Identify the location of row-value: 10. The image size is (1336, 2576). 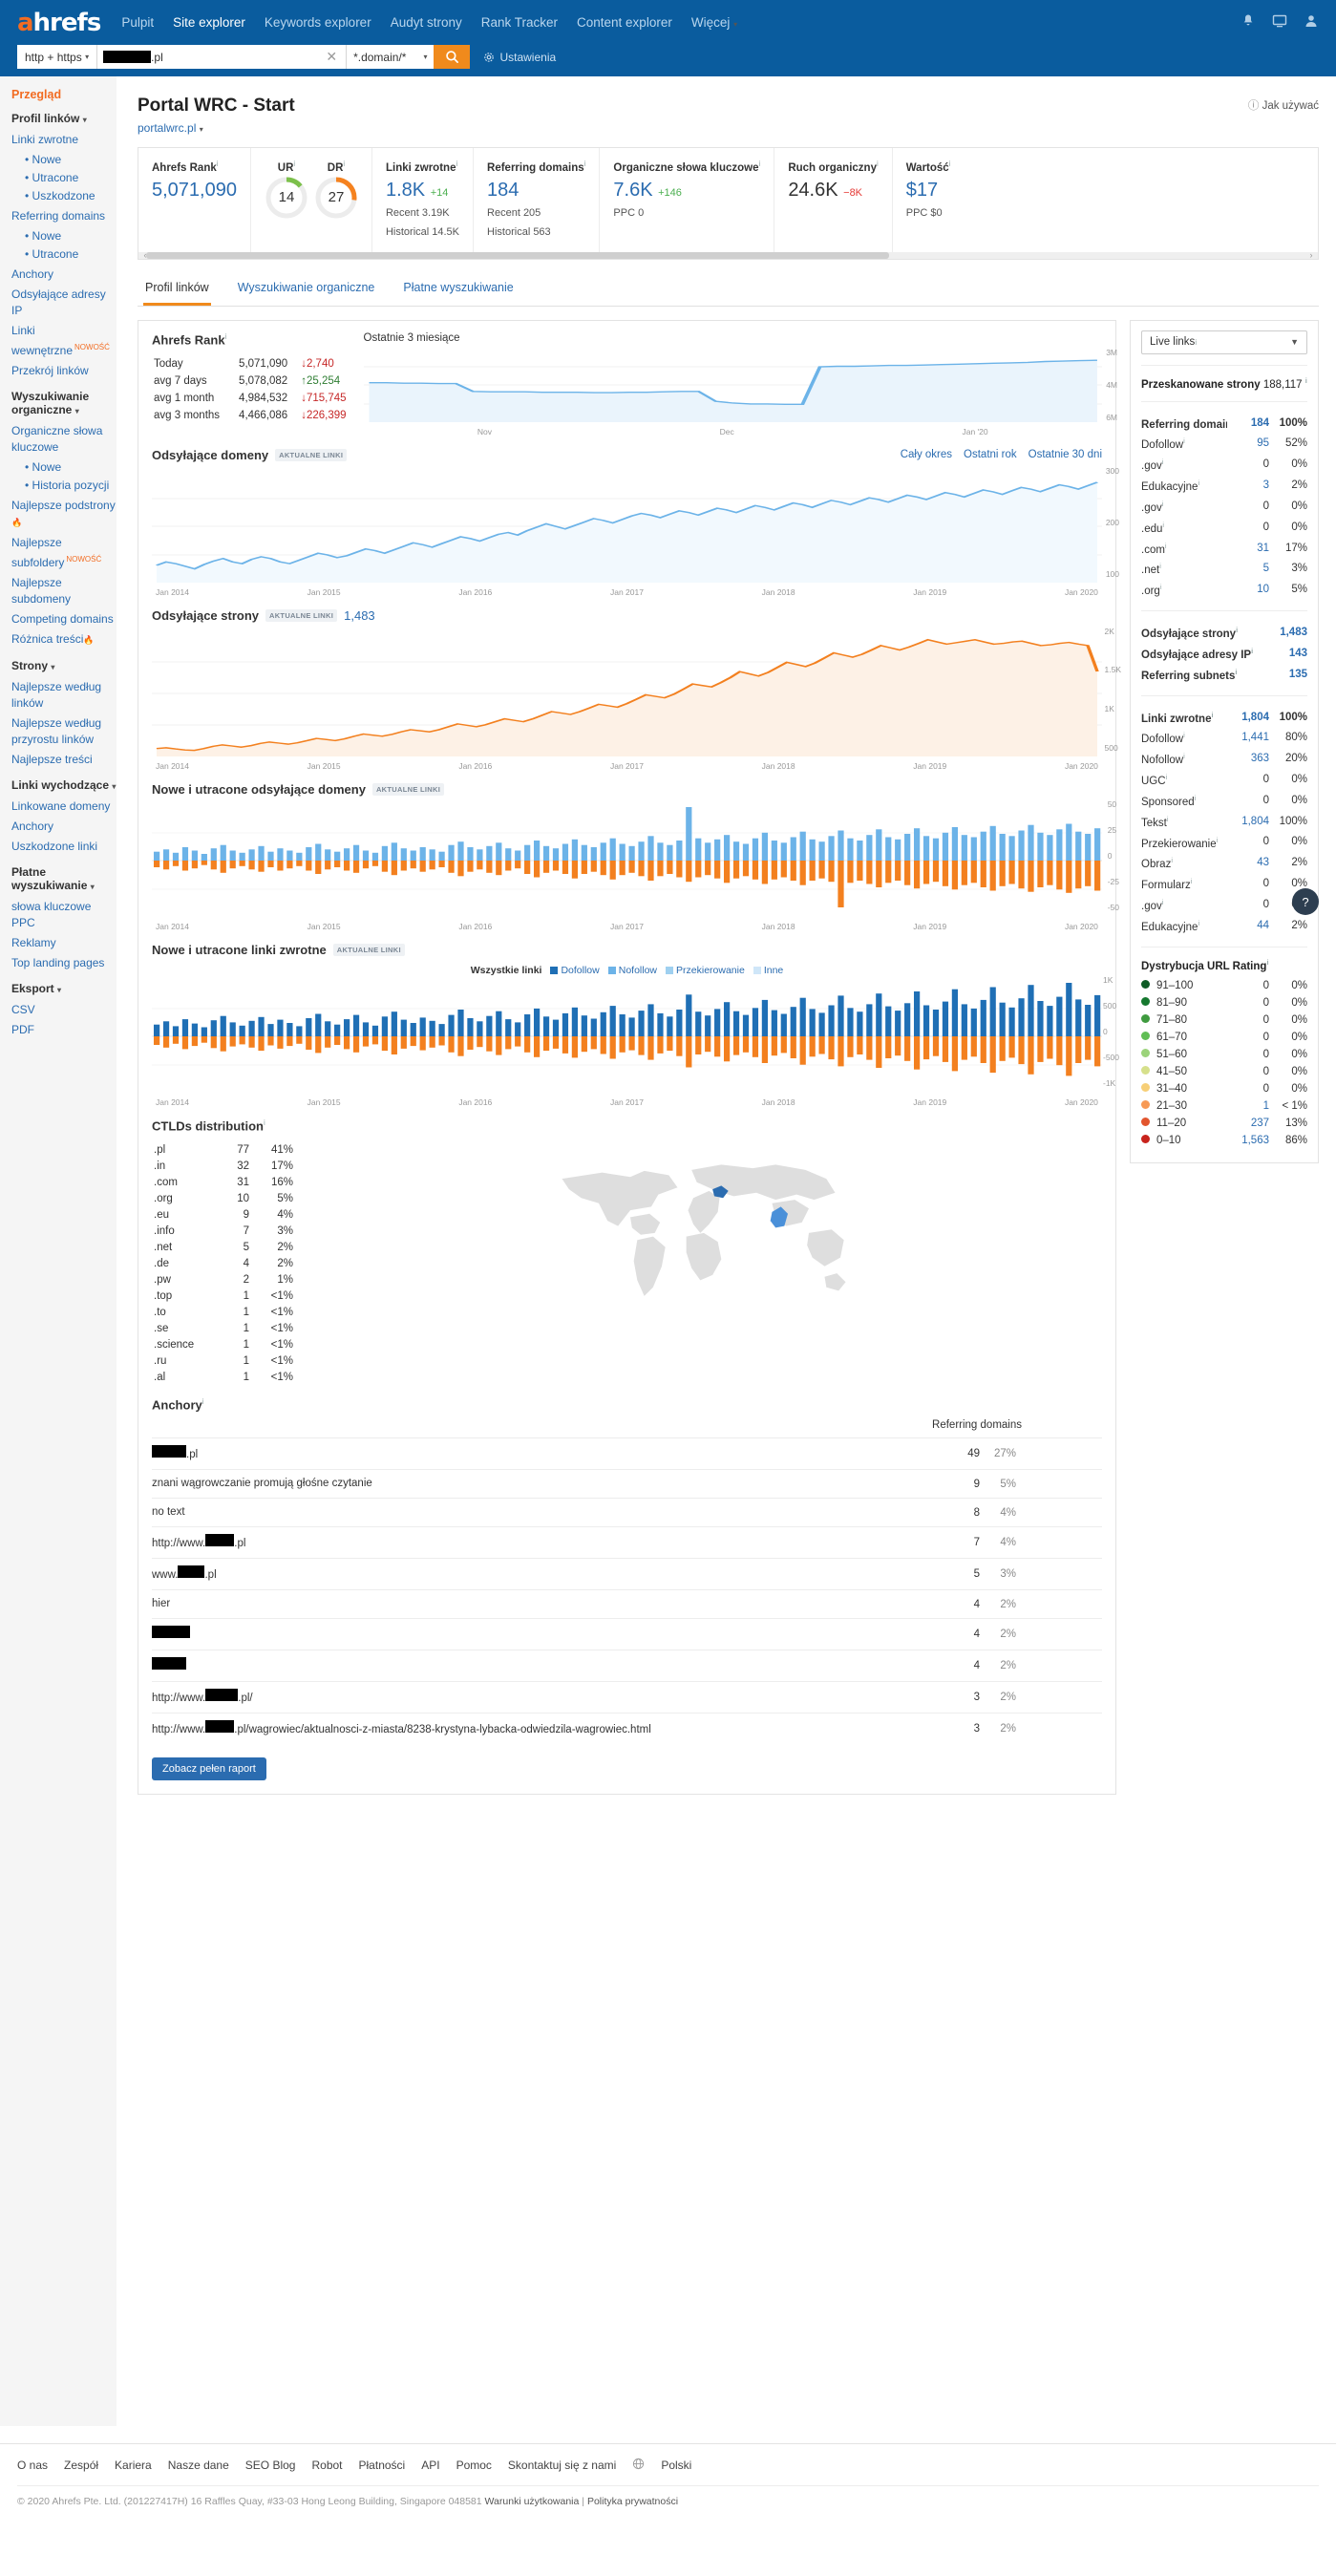
(1248, 589).